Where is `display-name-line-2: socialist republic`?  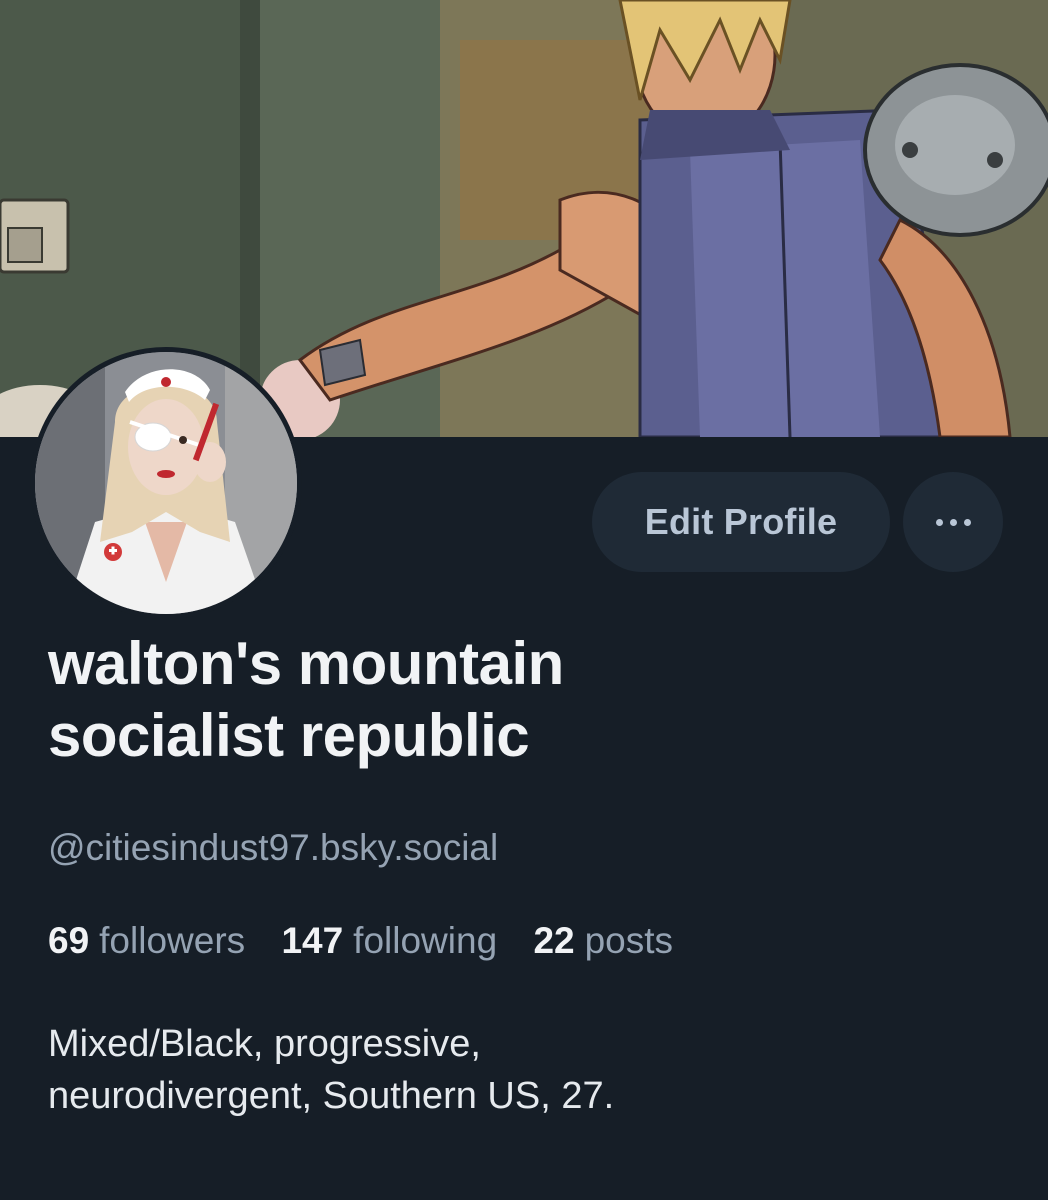 display-name-line-2: socialist republic is located at coordinates (289, 735).